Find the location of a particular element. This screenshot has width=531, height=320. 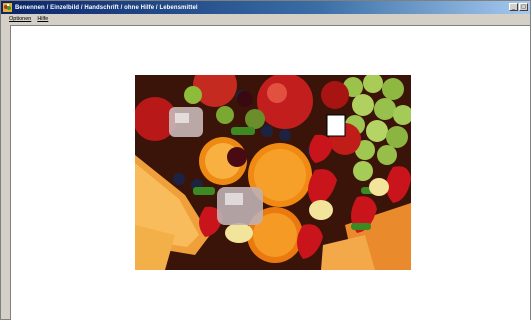

menu-bar: Optionen Hilfe is located at coordinates (265, 19).